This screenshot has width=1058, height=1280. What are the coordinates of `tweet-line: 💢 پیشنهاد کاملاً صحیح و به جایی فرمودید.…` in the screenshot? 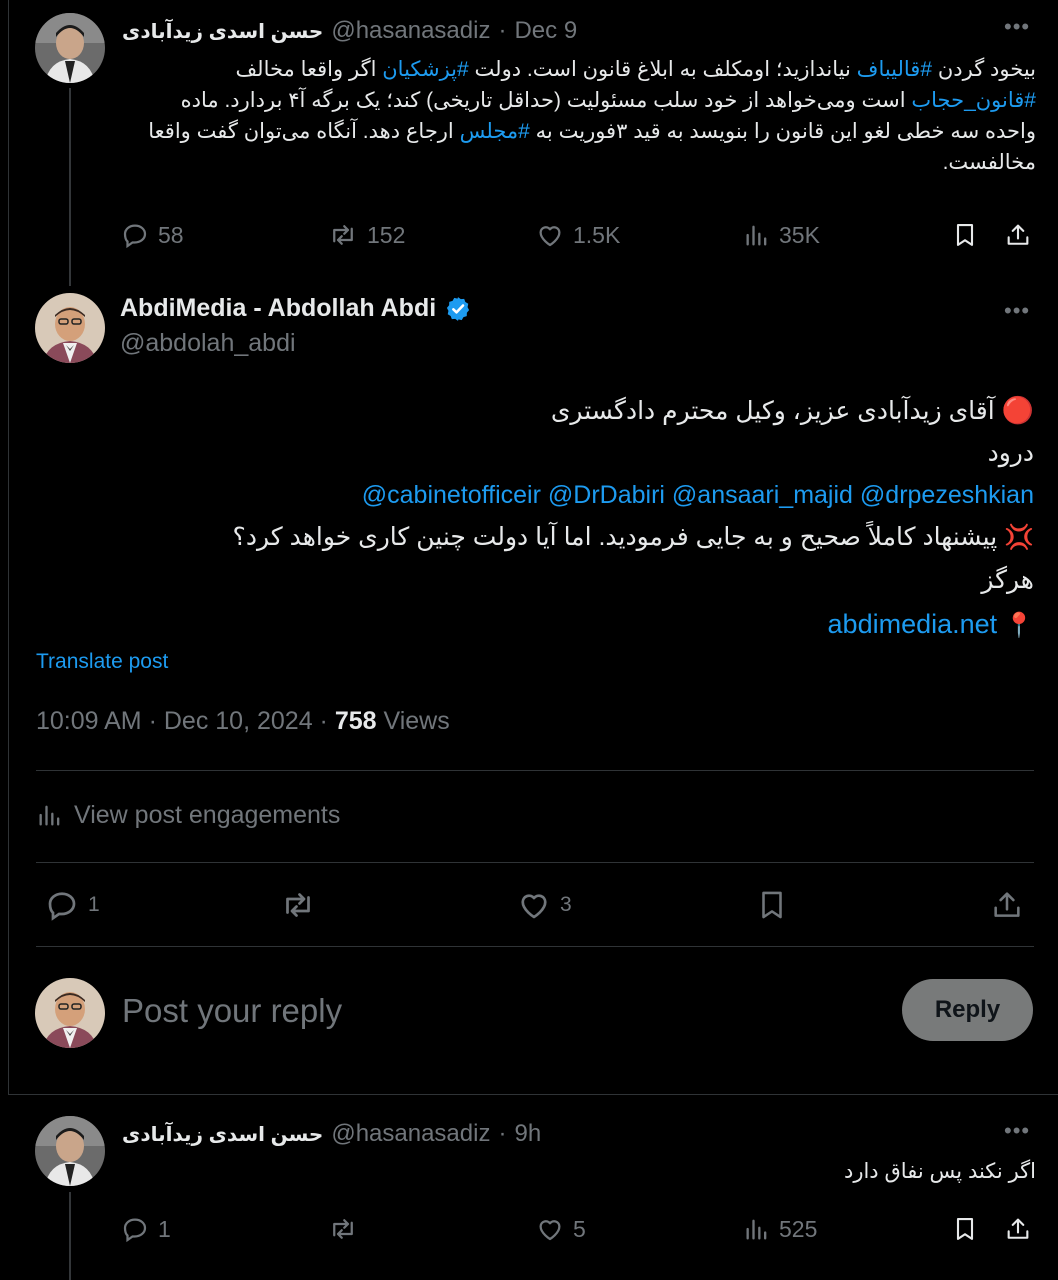 It's located at (535, 537).